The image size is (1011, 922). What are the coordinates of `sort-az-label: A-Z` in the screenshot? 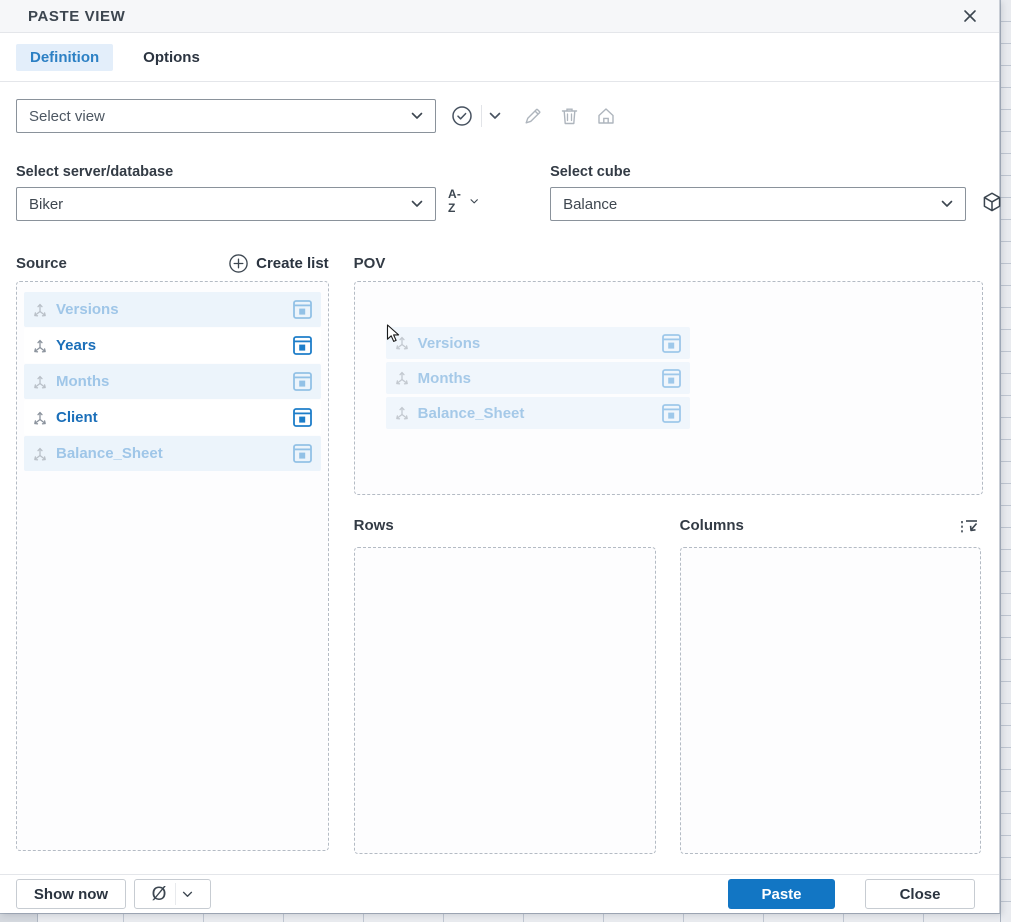 It's located at (455, 201).